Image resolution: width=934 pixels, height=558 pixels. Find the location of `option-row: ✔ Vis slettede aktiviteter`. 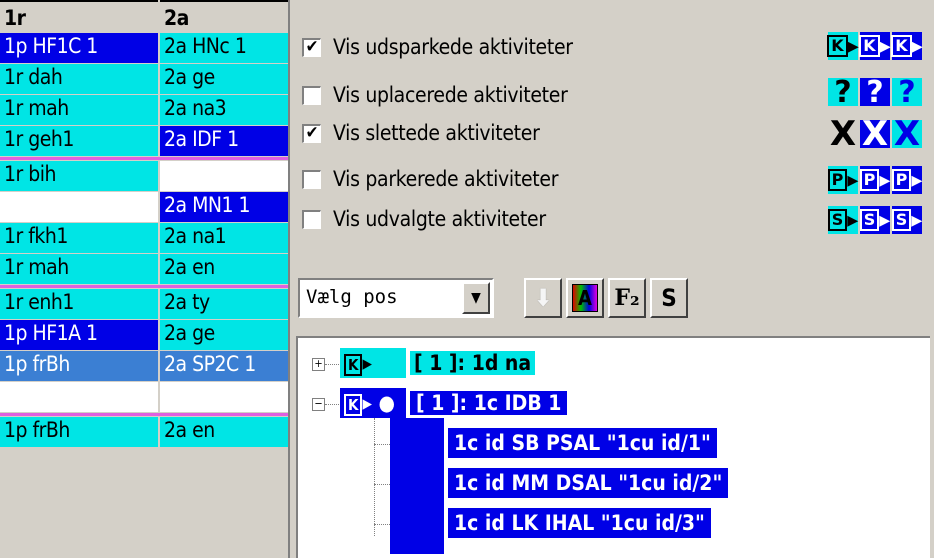

option-row: ✔ Vis slettede aktiviteter is located at coordinates (421, 133).